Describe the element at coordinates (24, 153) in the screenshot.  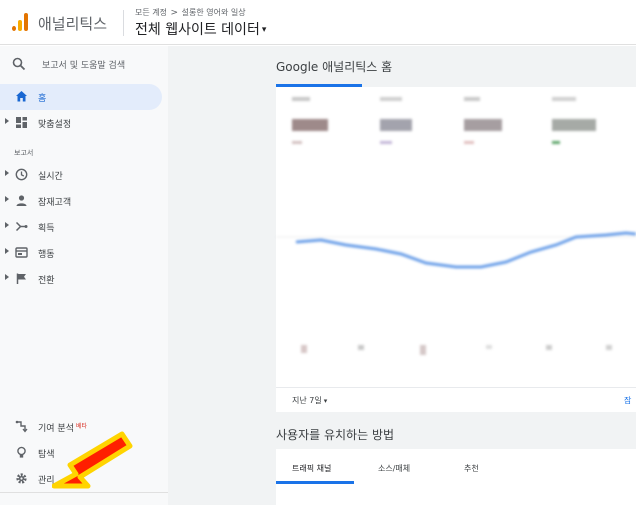
I see `reports-section-label: 보고서` at that location.